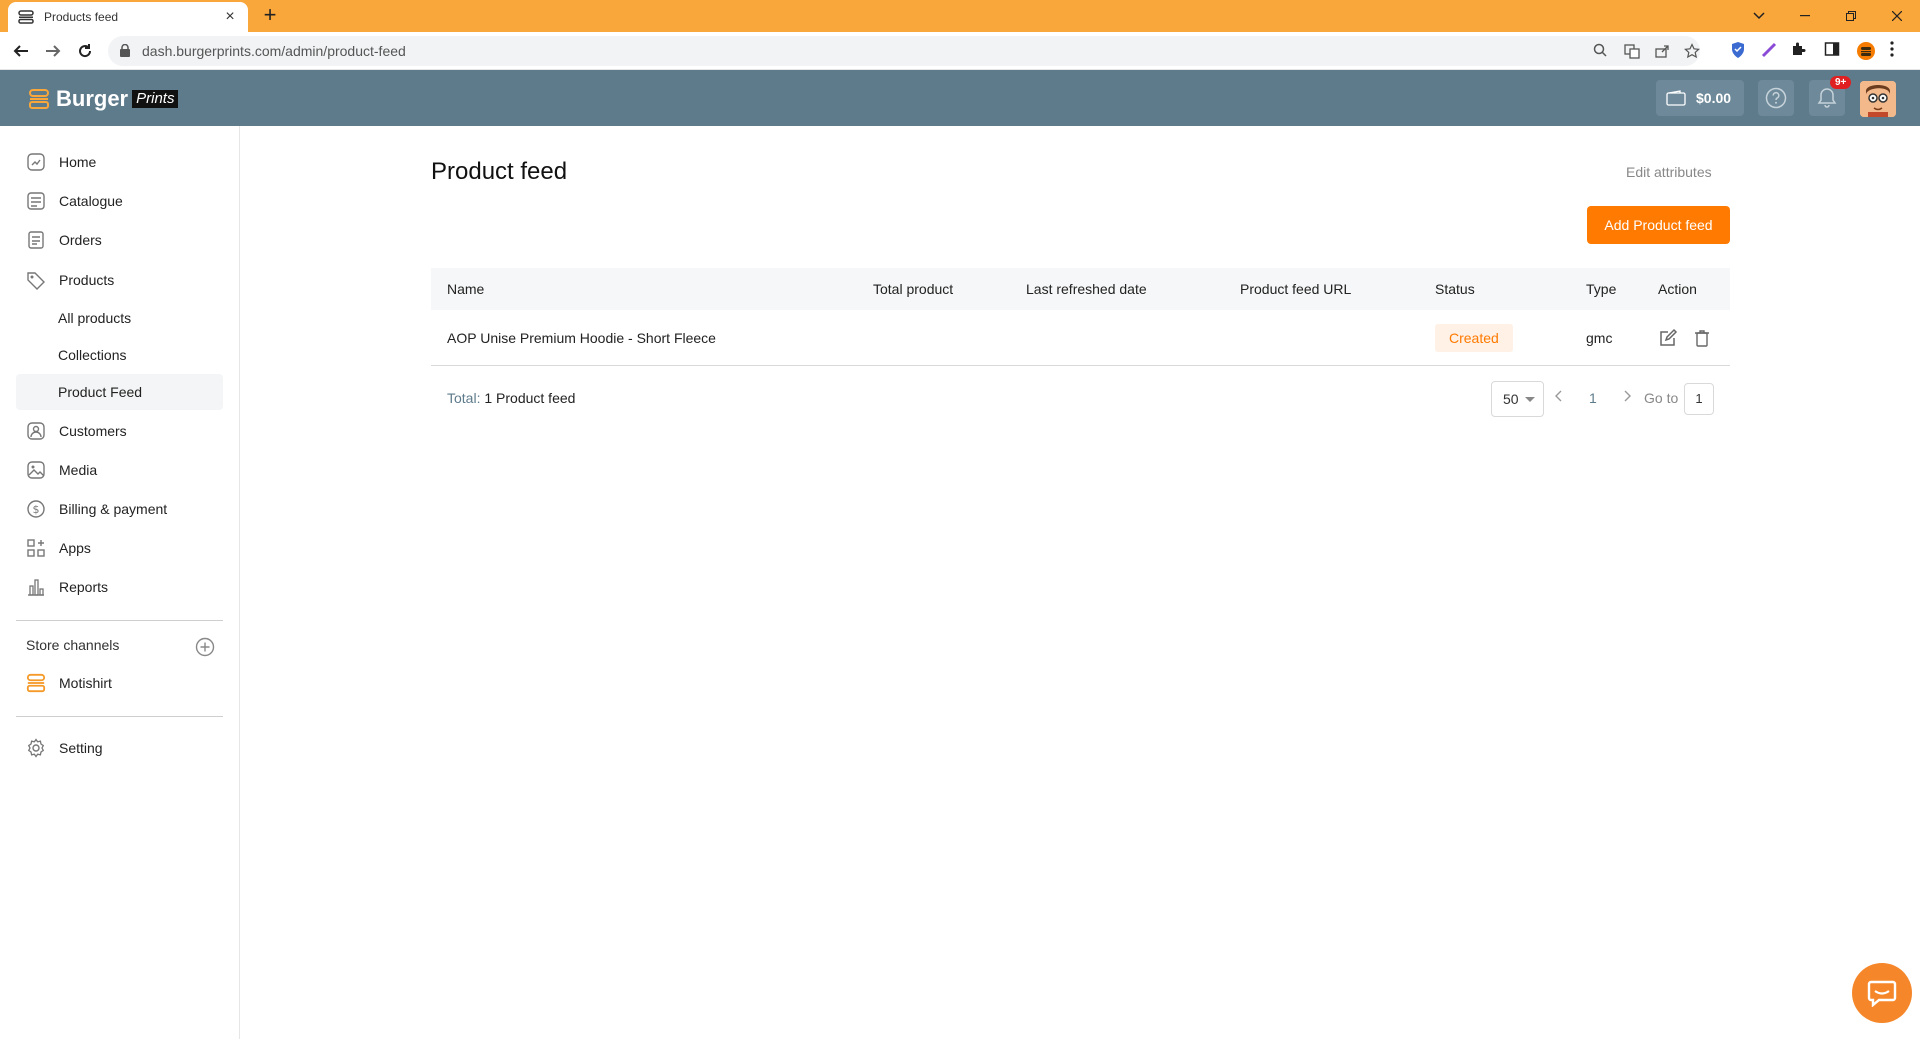 This screenshot has width=1920, height=1039. Describe the element at coordinates (36, 748) in the screenshot. I see `gear-icon` at that location.